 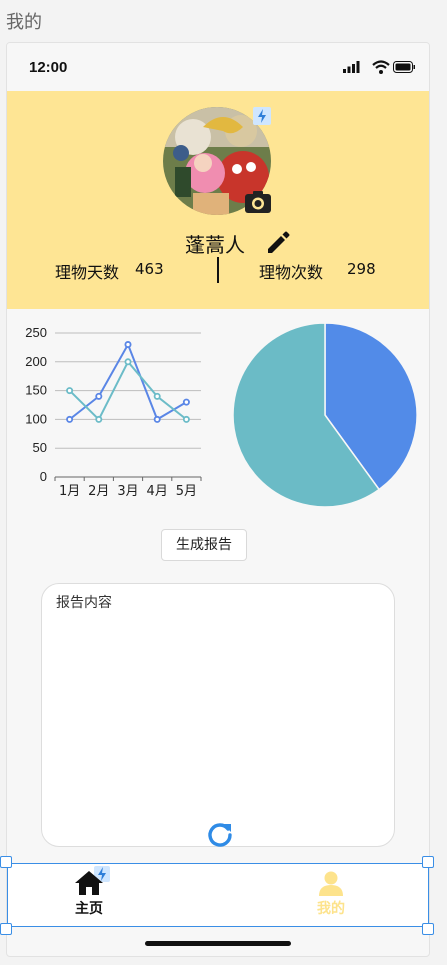 I want to click on stats-row: 理物天数 463 理物次数 298, so click(x=218, y=273).